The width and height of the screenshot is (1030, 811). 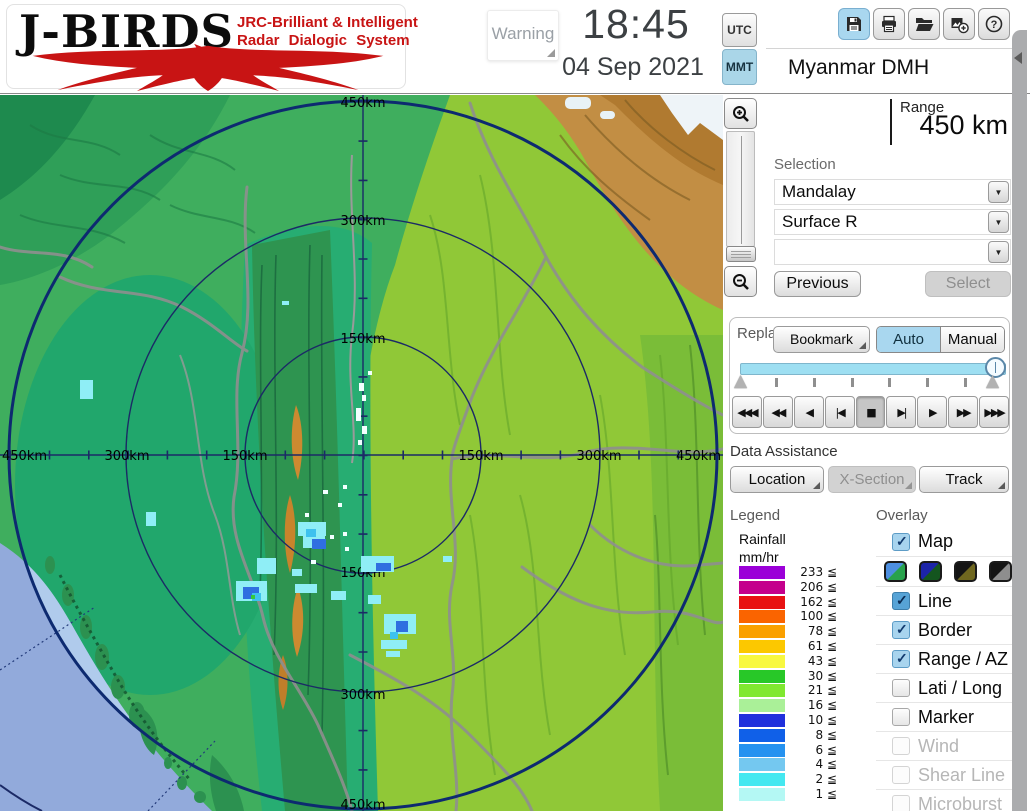 I want to click on checkbox-range-az: ✓, so click(x=901, y=659).